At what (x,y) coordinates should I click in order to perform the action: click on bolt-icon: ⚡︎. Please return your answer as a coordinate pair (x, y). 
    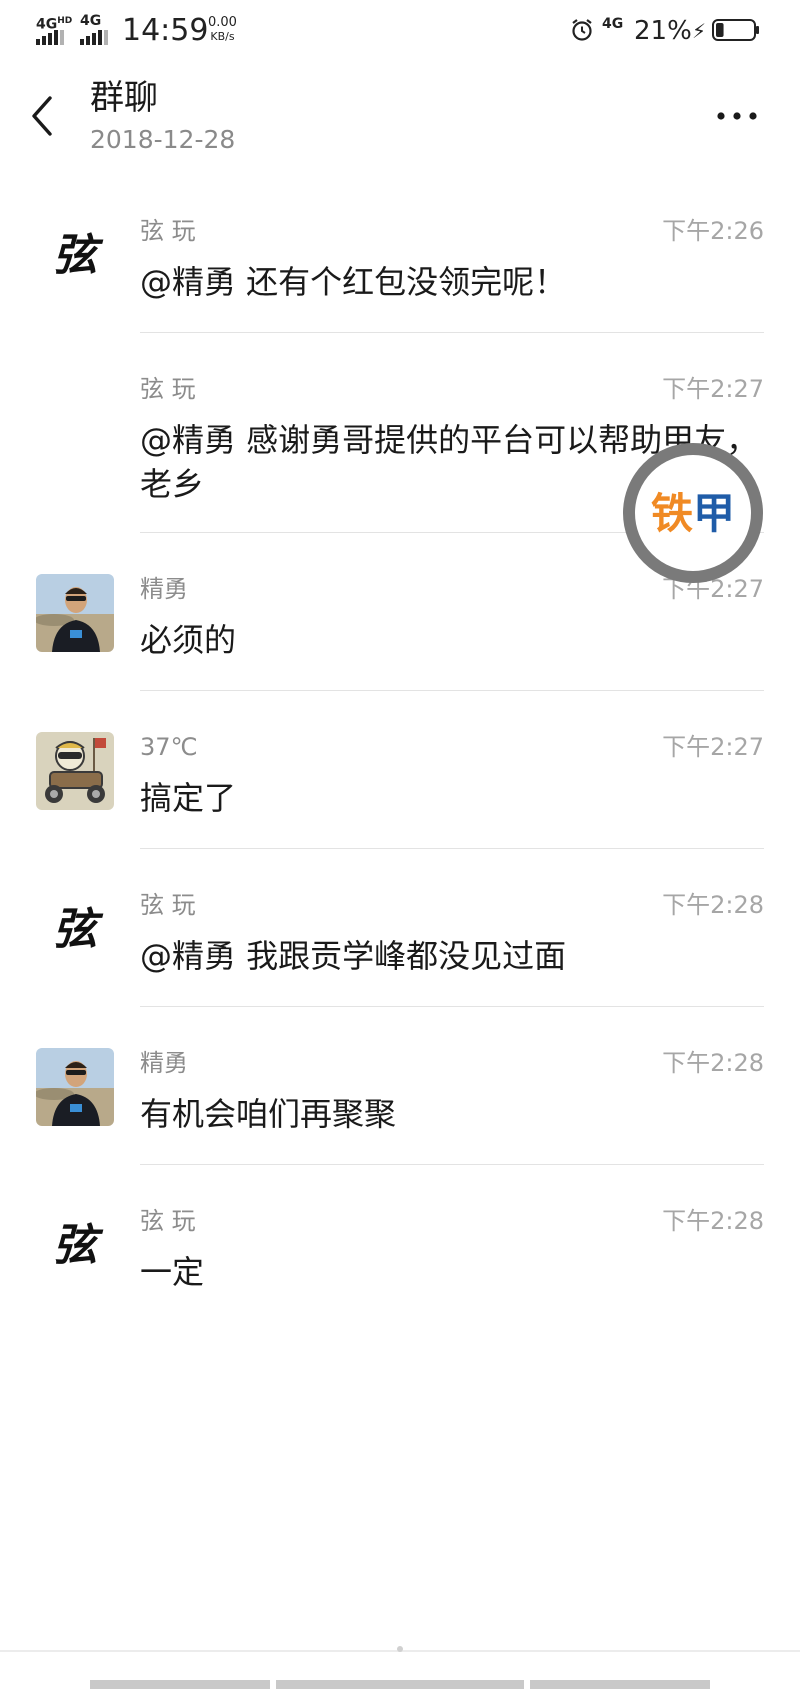
    Looking at the image, I should click on (699, 31).